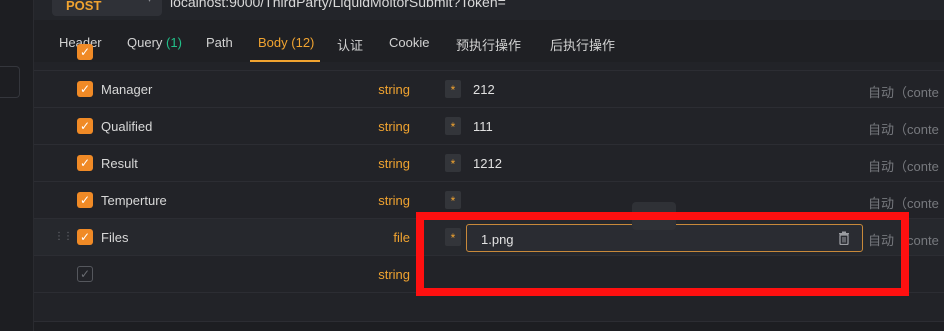 Image resolution: width=944 pixels, height=331 pixels. I want to click on chevron-down-icon: ▾, so click(149, 2).